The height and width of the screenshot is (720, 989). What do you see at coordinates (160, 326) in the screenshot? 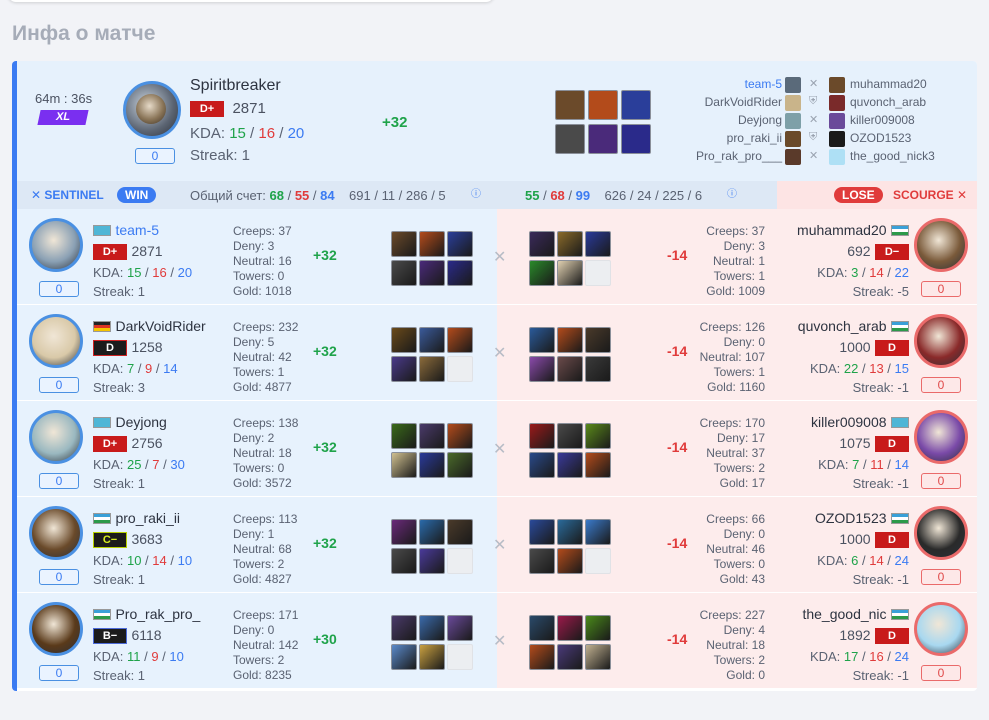
I see `player-name: DarkVoidRider` at bounding box center [160, 326].